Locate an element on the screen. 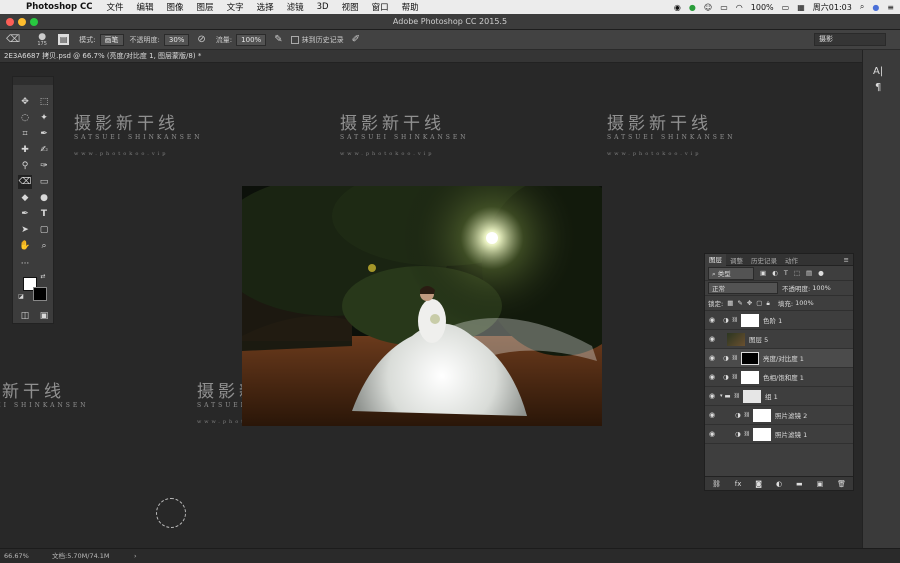 Image resolution: width=900 pixels, height=563 pixels. blend-mode-select: 正常 is located at coordinates (743, 288).